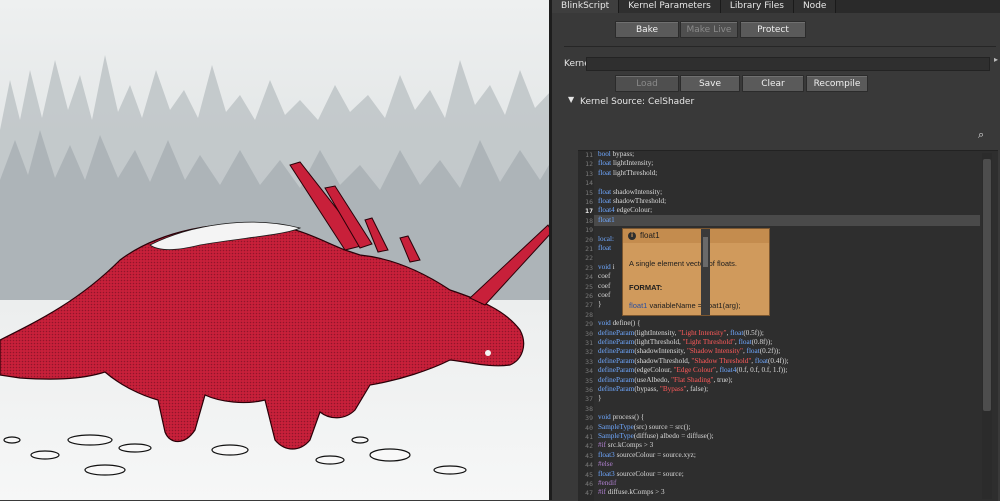  What do you see at coordinates (696, 236) in the screenshot?
I see `tooltip-header: i float1` at bounding box center [696, 236].